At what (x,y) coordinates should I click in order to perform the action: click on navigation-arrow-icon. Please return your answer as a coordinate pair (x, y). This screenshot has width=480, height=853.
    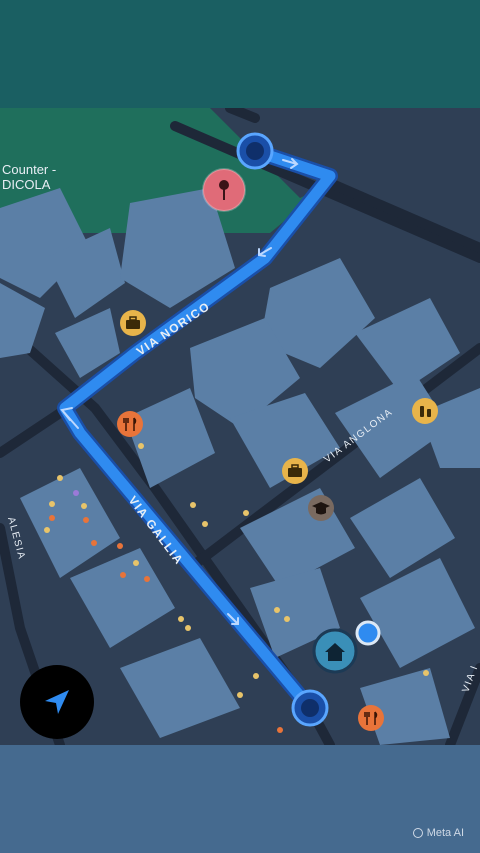
    Looking at the image, I should click on (57, 702).